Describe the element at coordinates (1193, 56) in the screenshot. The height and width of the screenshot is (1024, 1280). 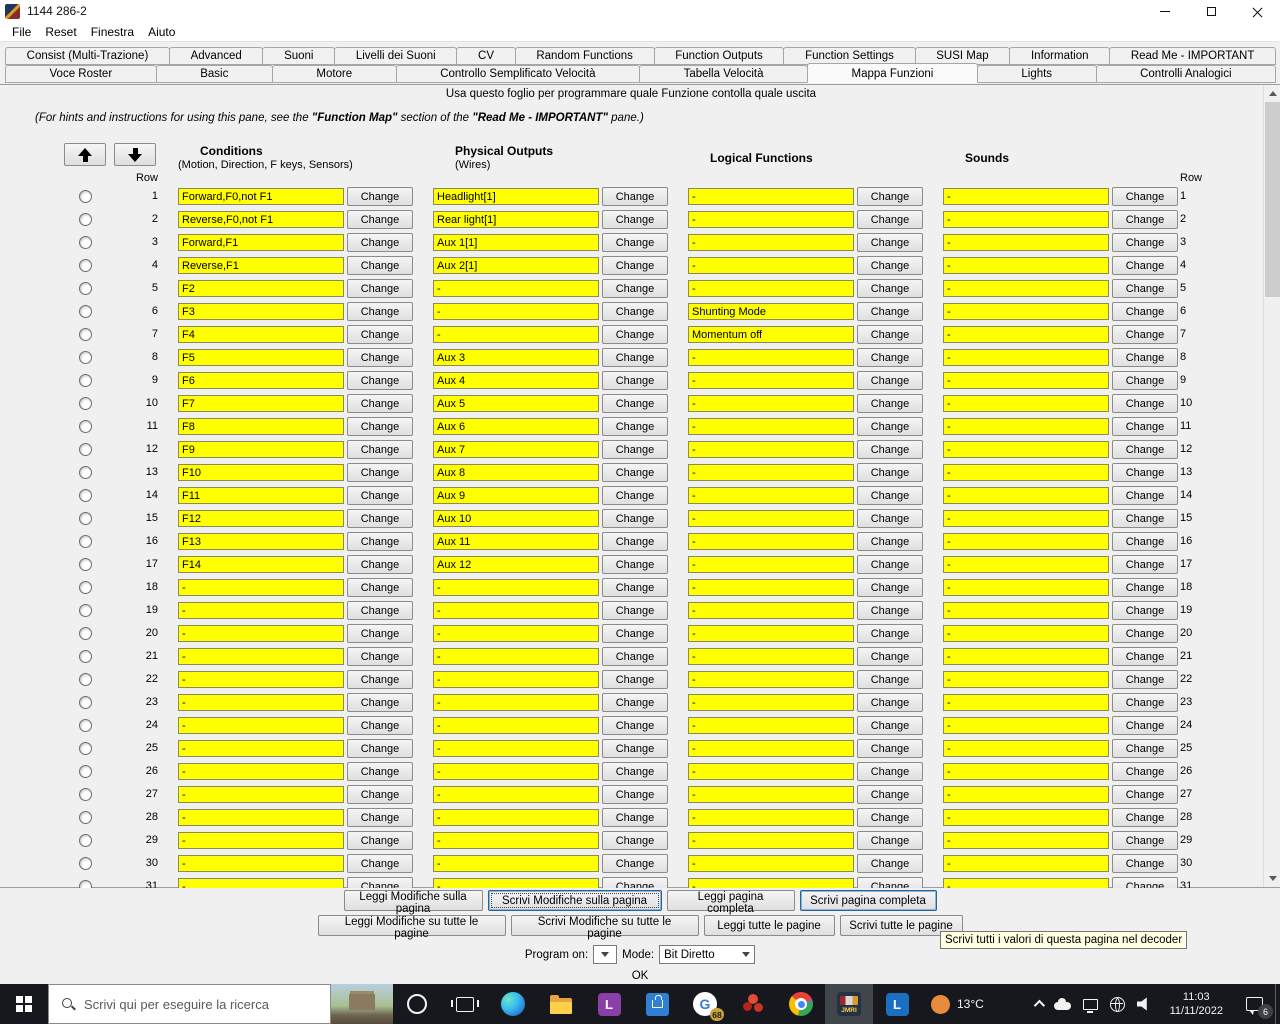
I see `tab-read-me-important: Read Me - IMPORTANT` at that location.